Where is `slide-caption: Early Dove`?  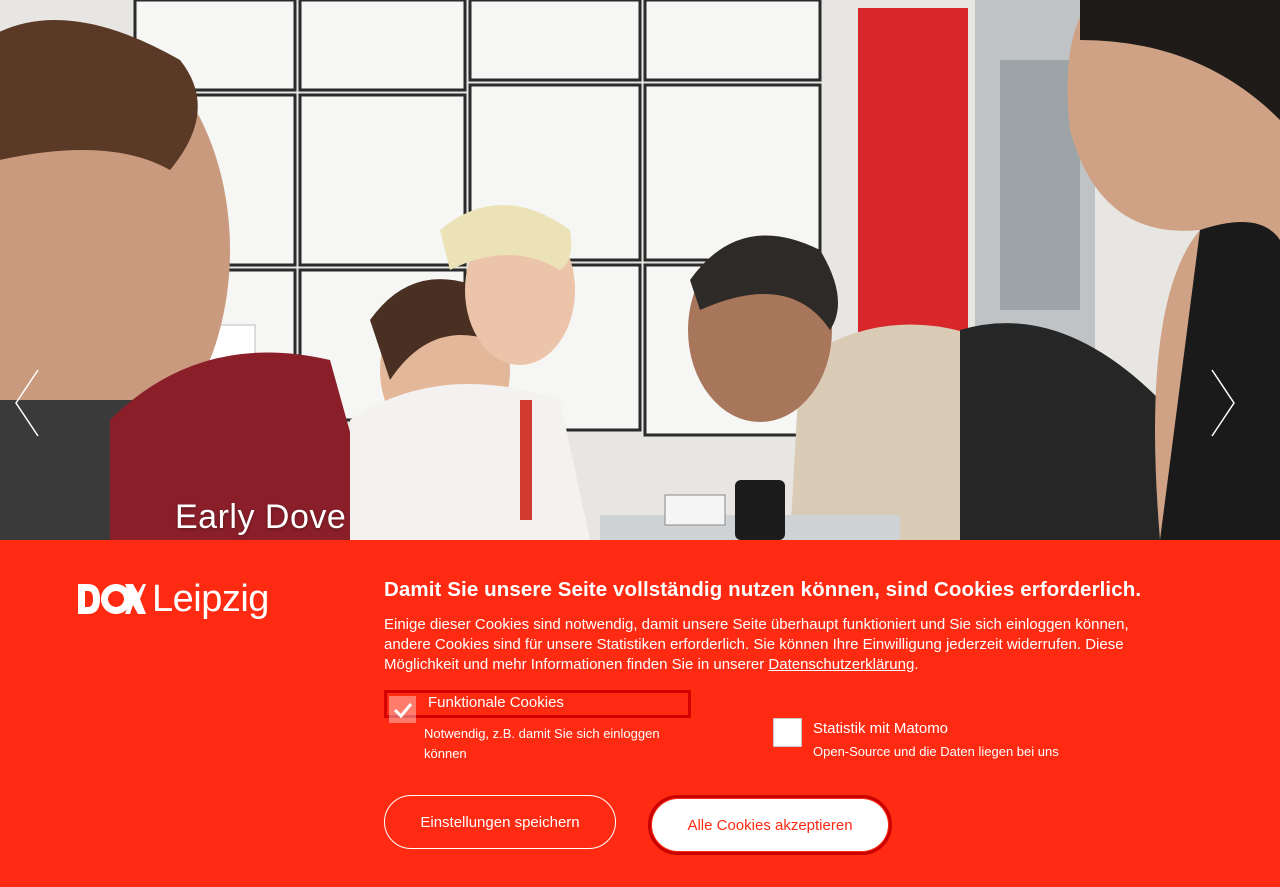
slide-caption: Early Dove is located at coordinates (261, 517).